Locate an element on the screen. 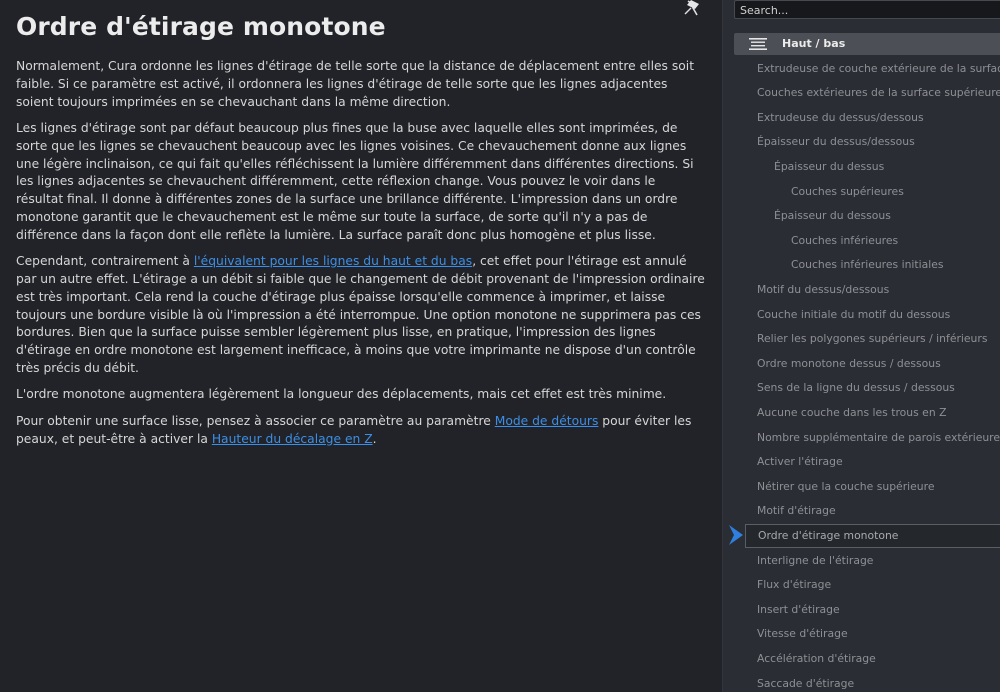 This screenshot has height=692, width=1000. link-combing-mode: Mode de détours is located at coordinates (547, 421).